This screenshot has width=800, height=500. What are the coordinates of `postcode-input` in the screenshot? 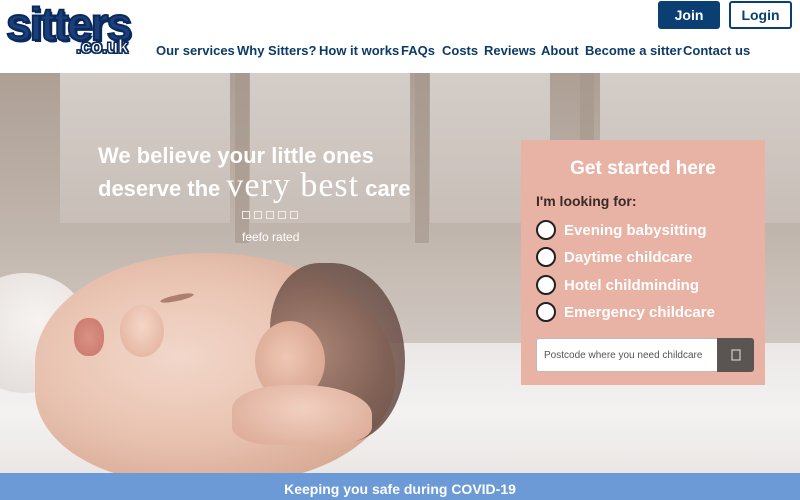 It's located at (627, 355).